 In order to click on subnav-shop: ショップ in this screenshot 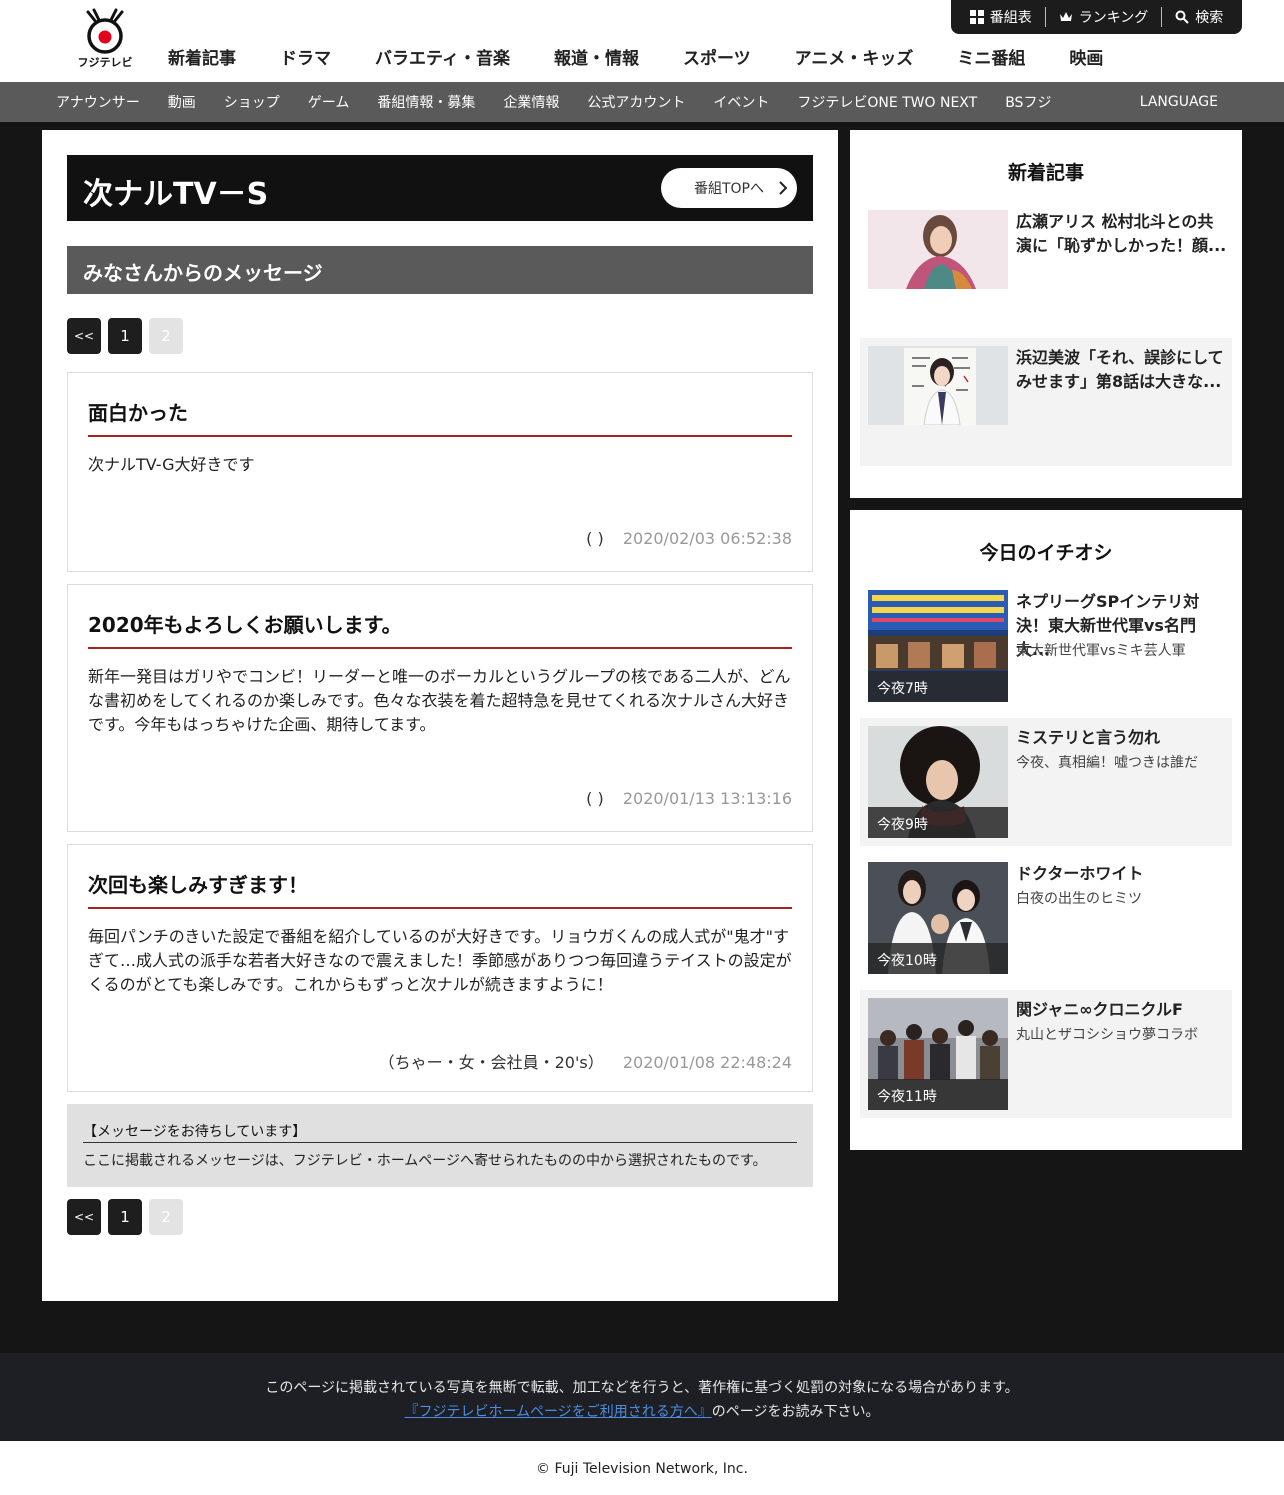, I will do `click(252, 102)`.